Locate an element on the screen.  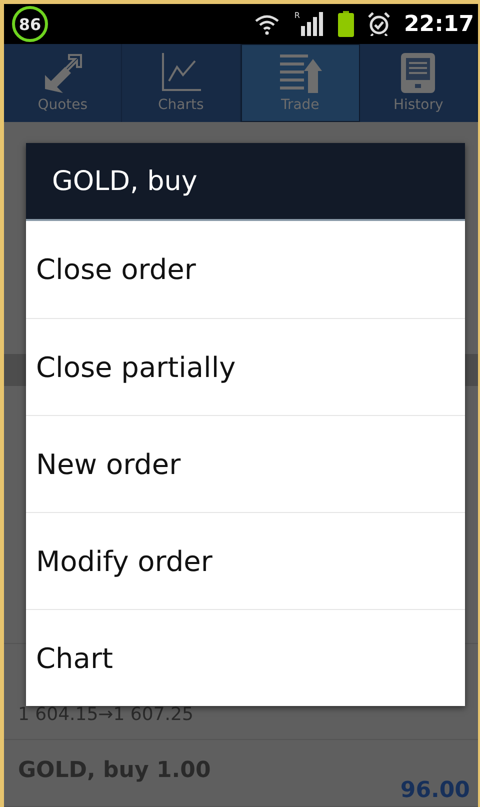
clock-time: 22:17 is located at coordinates (439, 24).